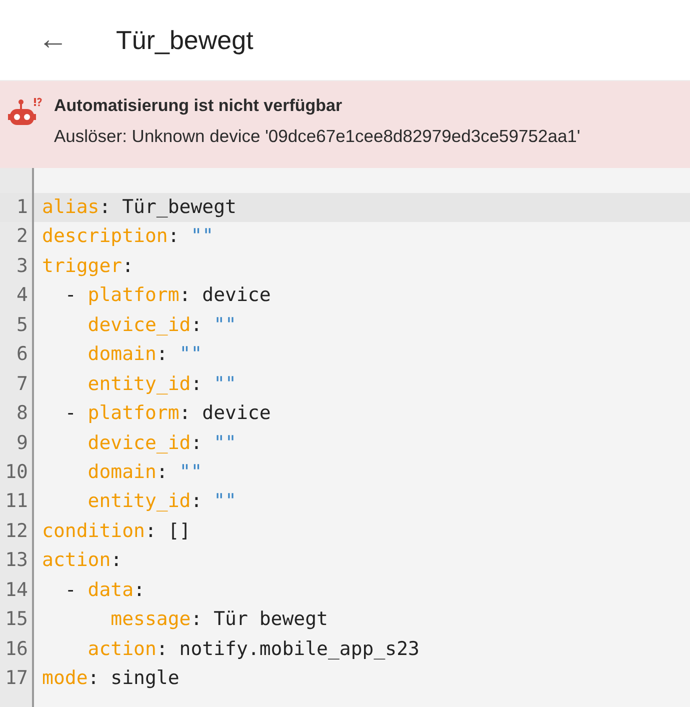 The height and width of the screenshot is (707, 690). Describe the element at coordinates (16, 560) in the screenshot. I see `line-number: 13` at that location.